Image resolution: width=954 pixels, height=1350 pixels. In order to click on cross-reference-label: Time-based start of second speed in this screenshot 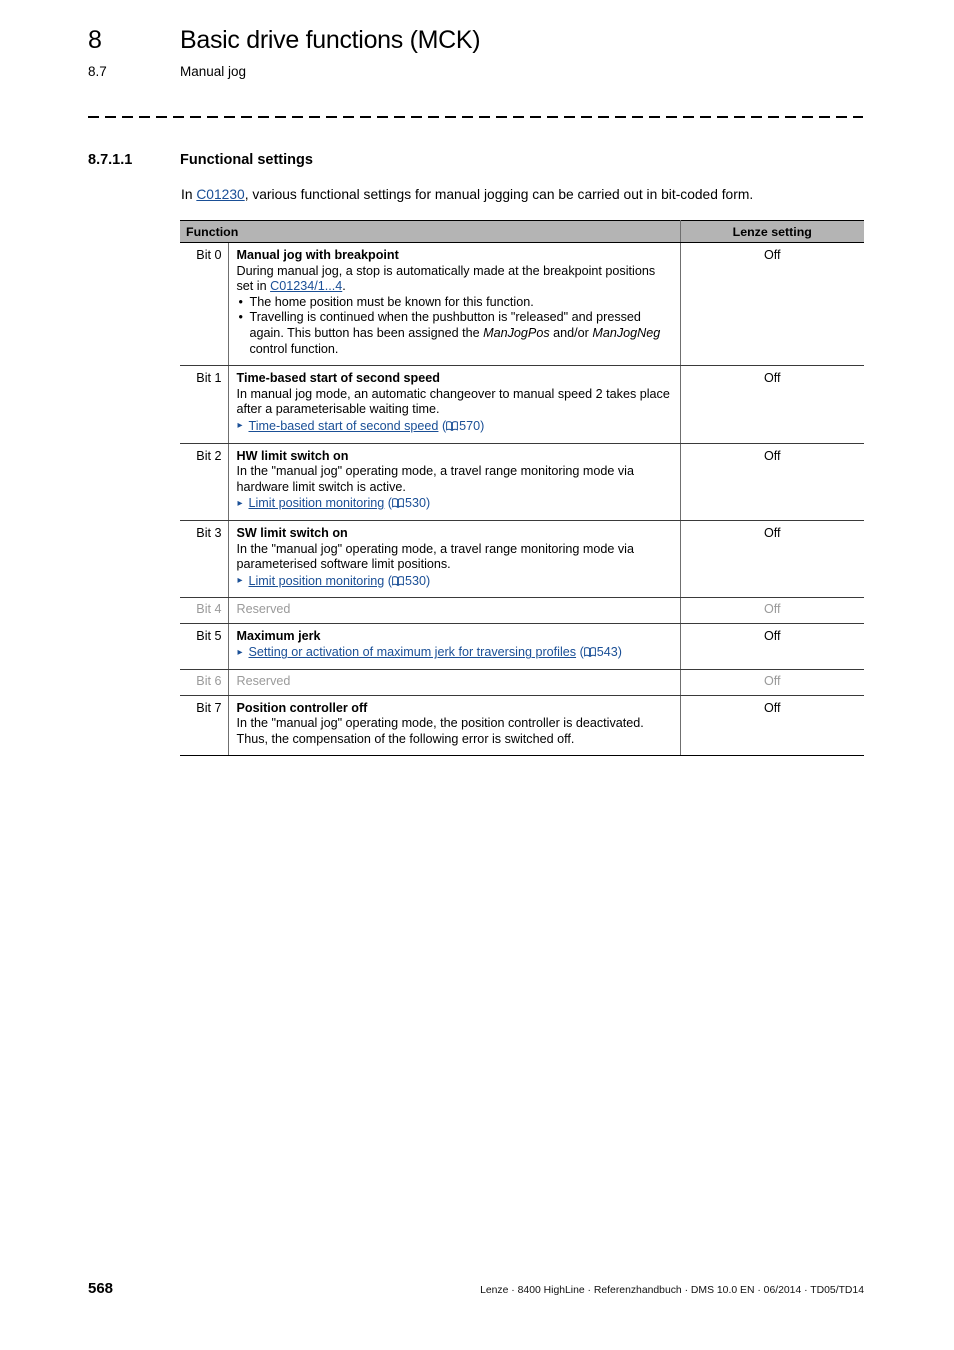, I will do `click(344, 426)`.